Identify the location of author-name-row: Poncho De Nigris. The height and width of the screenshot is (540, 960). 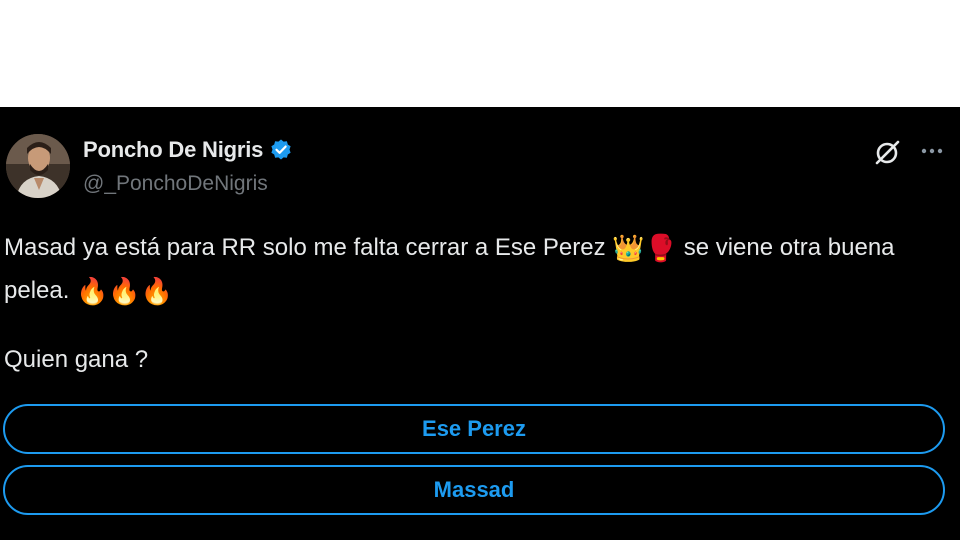
(188, 150).